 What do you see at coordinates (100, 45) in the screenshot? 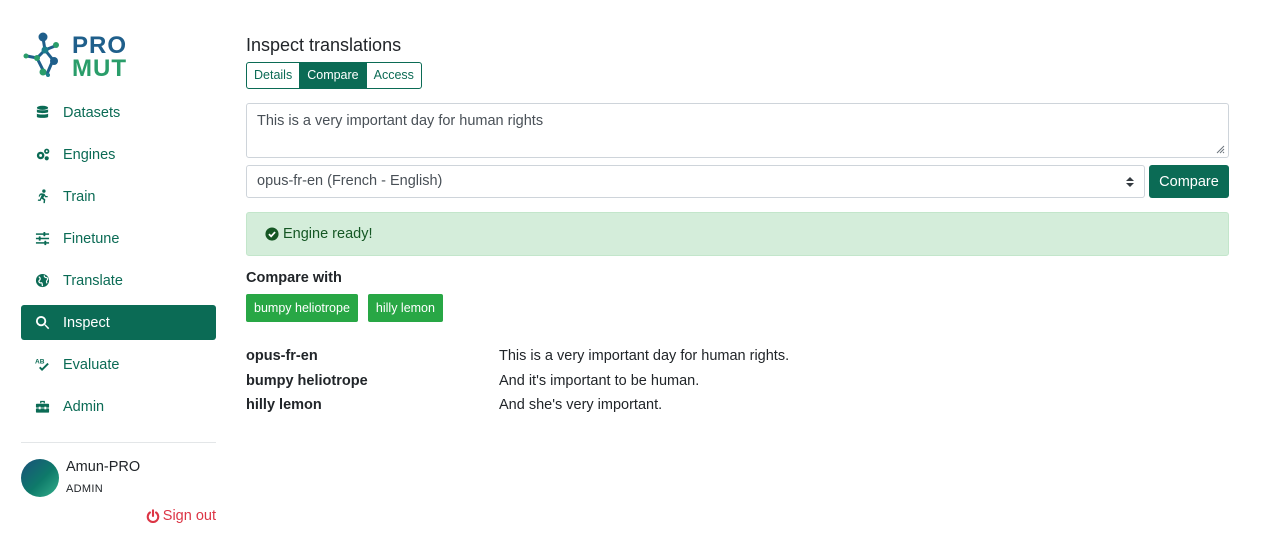
I see `logo-line-1: PRO` at bounding box center [100, 45].